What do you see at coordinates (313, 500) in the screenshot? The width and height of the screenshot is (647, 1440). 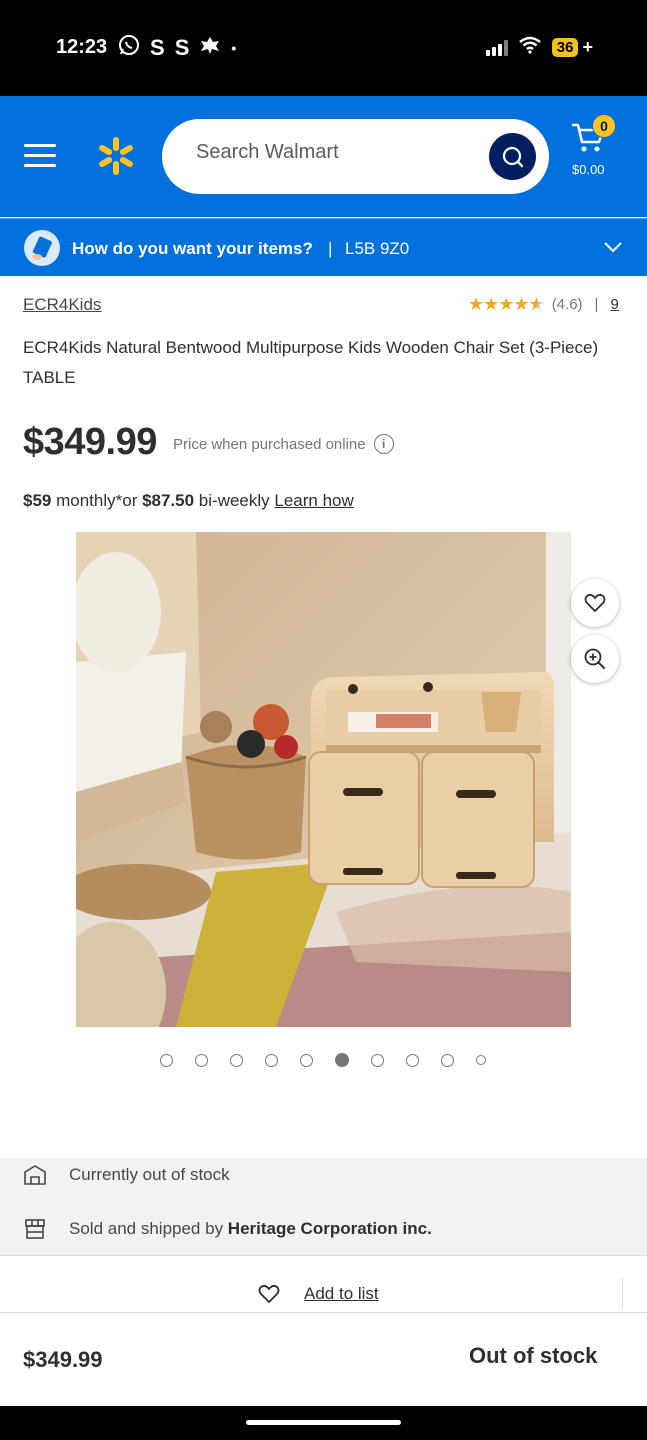 I see `learn-how-link: Learn how` at bounding box center [313, 500].